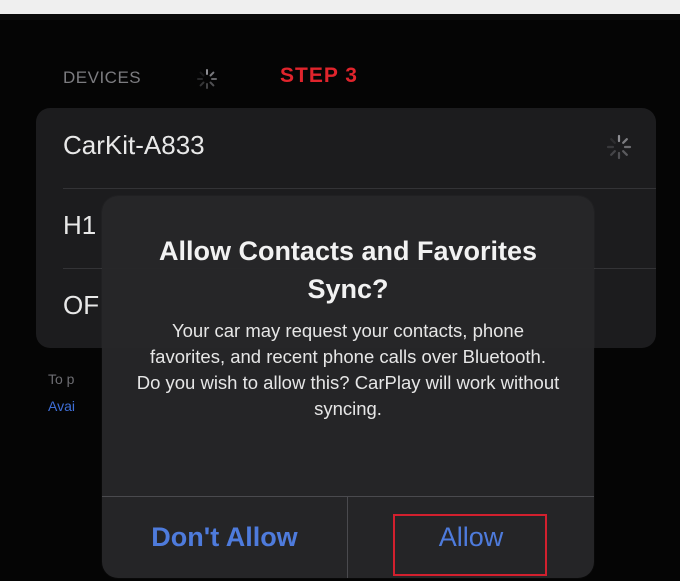 This screenshot has width=680, height=581. I want to click on top-bar, so click(340, 7).